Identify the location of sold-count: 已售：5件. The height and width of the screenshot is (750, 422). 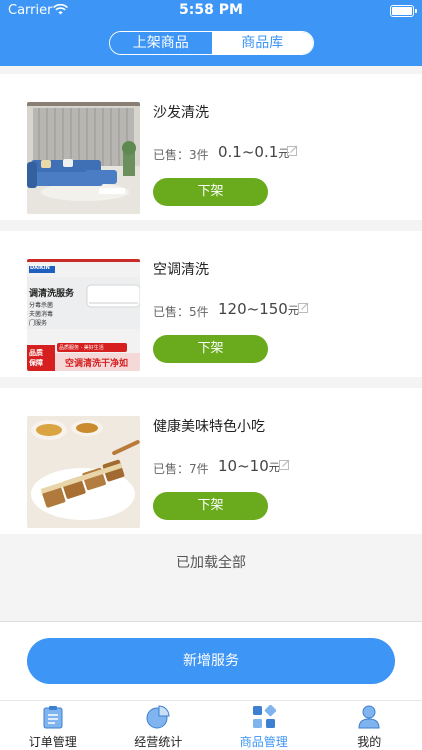
(181, 312).